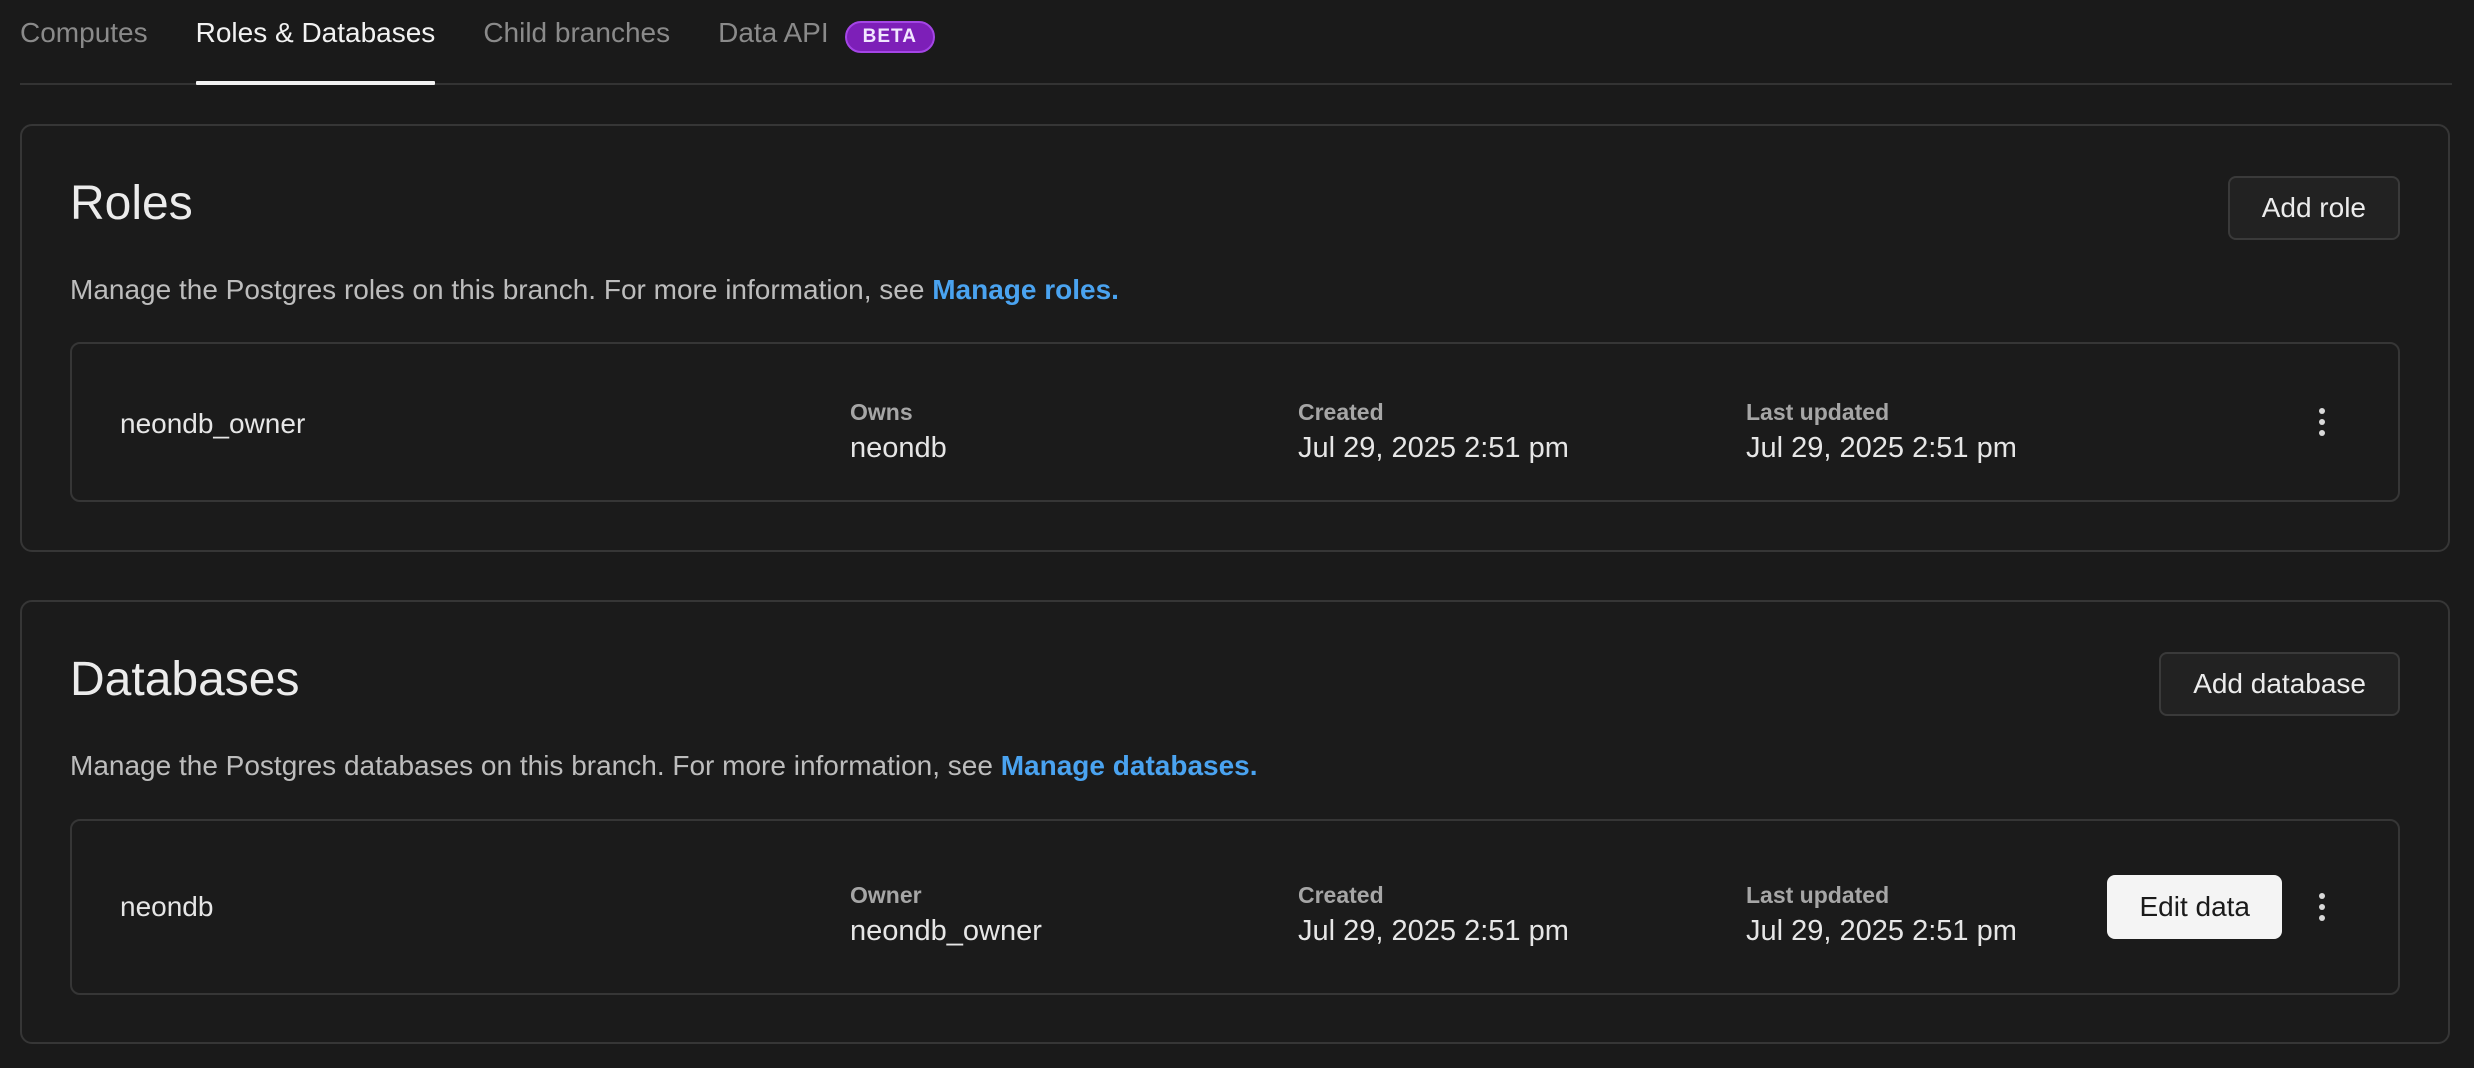 Image resolution: width=2474 pixels, height=1068 pixels. I want to click on database-created-column: Created Jul 29, 2025 2:51 pm, so click(1433, 915).